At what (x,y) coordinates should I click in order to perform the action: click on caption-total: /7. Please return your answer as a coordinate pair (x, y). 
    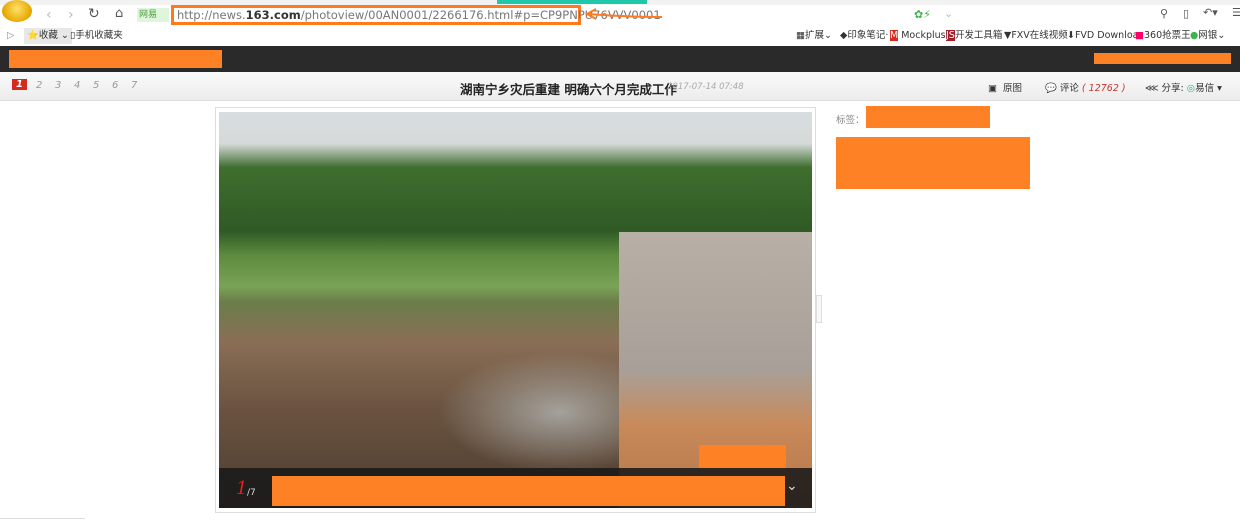
    Looking at the image, I should click on (251, 493).